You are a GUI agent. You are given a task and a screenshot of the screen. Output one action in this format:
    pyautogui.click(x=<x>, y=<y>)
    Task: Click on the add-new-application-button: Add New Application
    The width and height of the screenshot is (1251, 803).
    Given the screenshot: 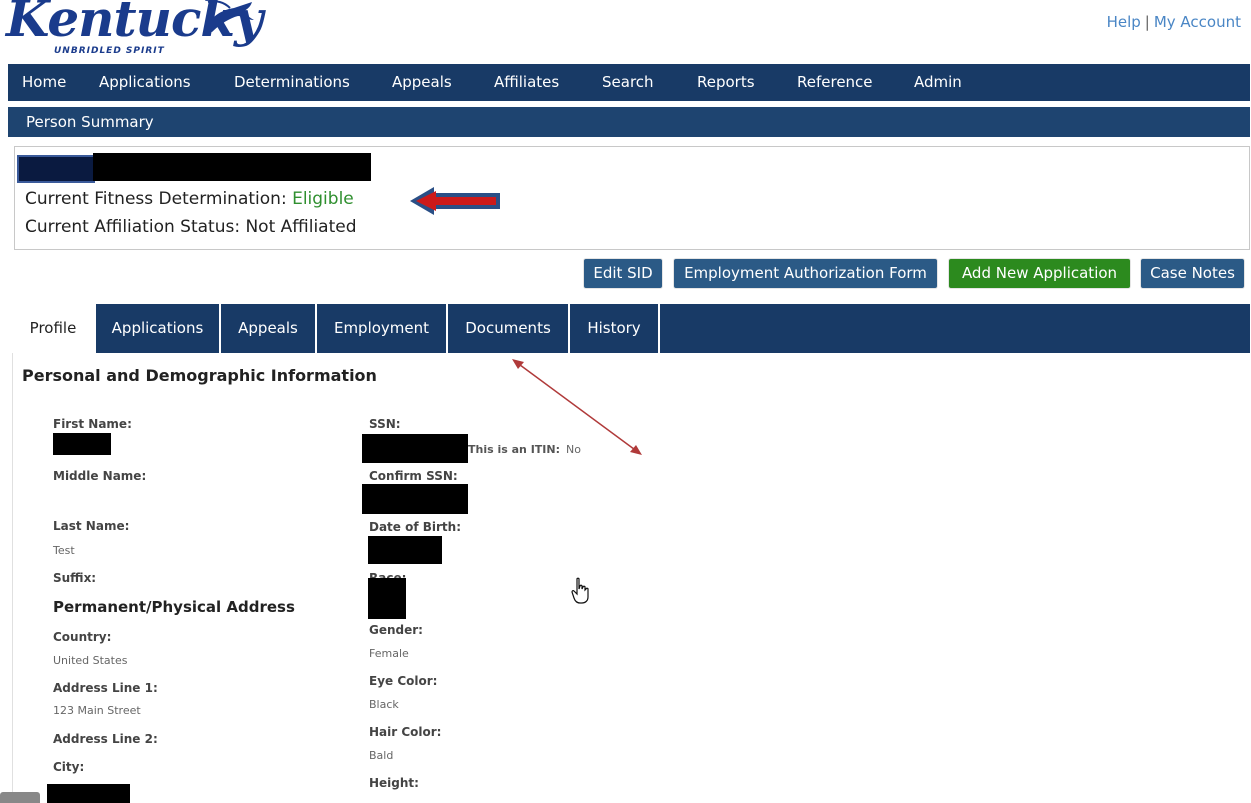 What is the action you would take?
    pyautogui.click(x=1039, y=273)
    